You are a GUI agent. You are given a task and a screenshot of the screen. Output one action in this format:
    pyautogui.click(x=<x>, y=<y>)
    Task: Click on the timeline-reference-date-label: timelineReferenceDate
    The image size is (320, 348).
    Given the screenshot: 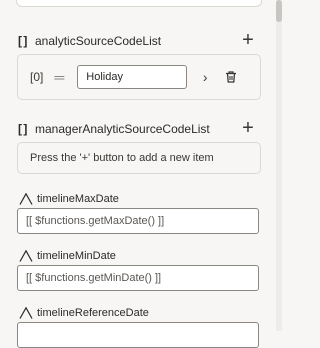 What is the action you would take?
    pyautogui.click(x=84, y=313)
    